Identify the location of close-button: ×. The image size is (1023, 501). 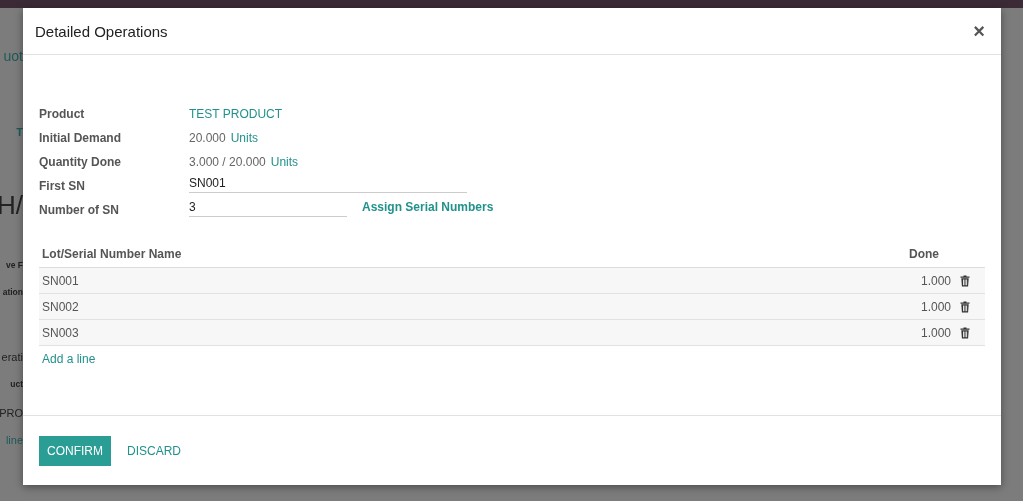
(979, 31).